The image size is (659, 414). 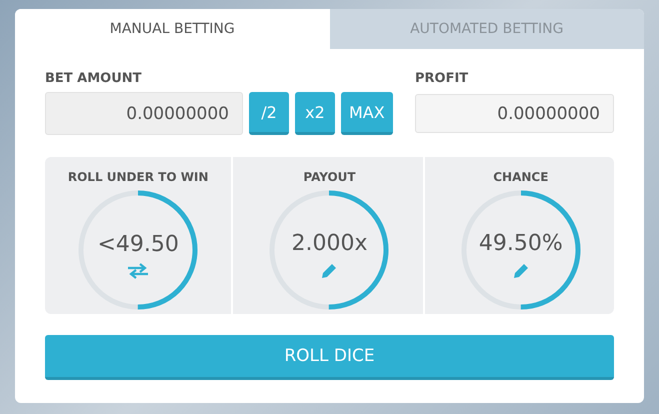 What do you see at coordinates (520, 243) in the screenshot?
I see `stat-value: 49.50%` at bounding box center [520, 243].